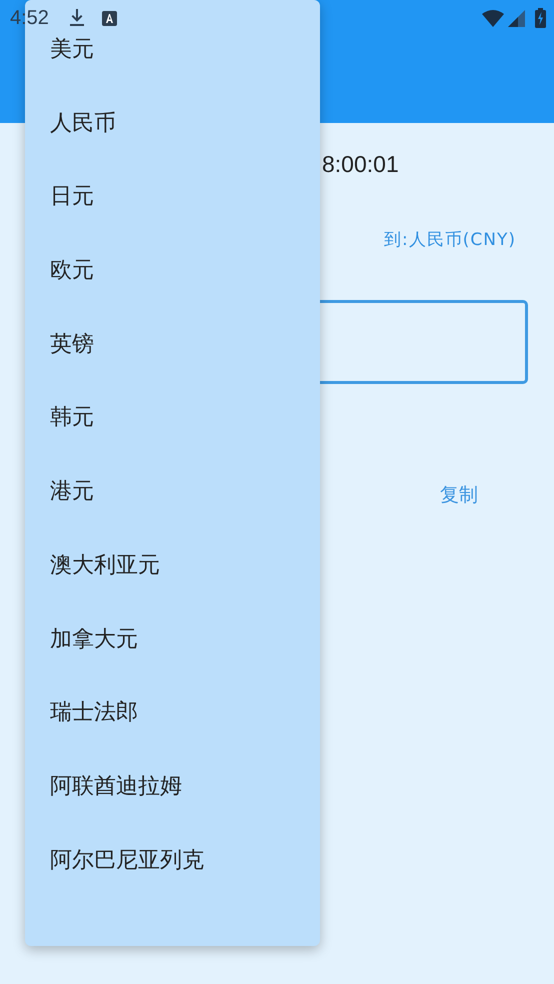 Image resolution: width=554 pixels, height=984 pixels. I want to click on menu-item: 美元, so click(72, 50).